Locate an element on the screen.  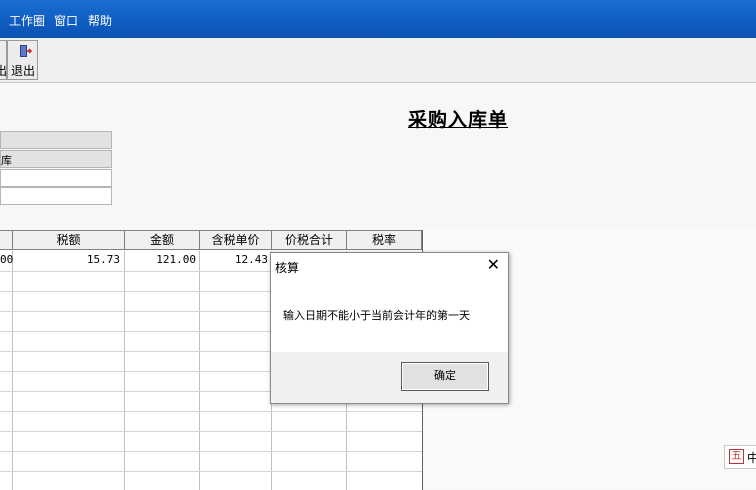
dialog-title: 核算 is located at coordinates (287, 268).